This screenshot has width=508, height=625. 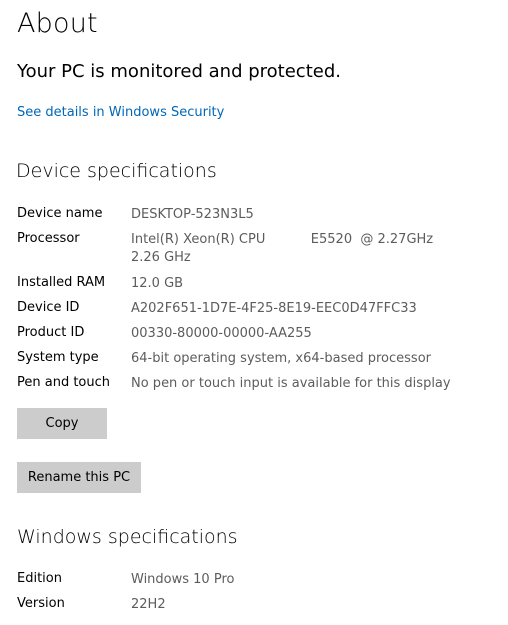 I want to click on windows-specifications-heading: Windows specifications, so click(x=127, y=537).